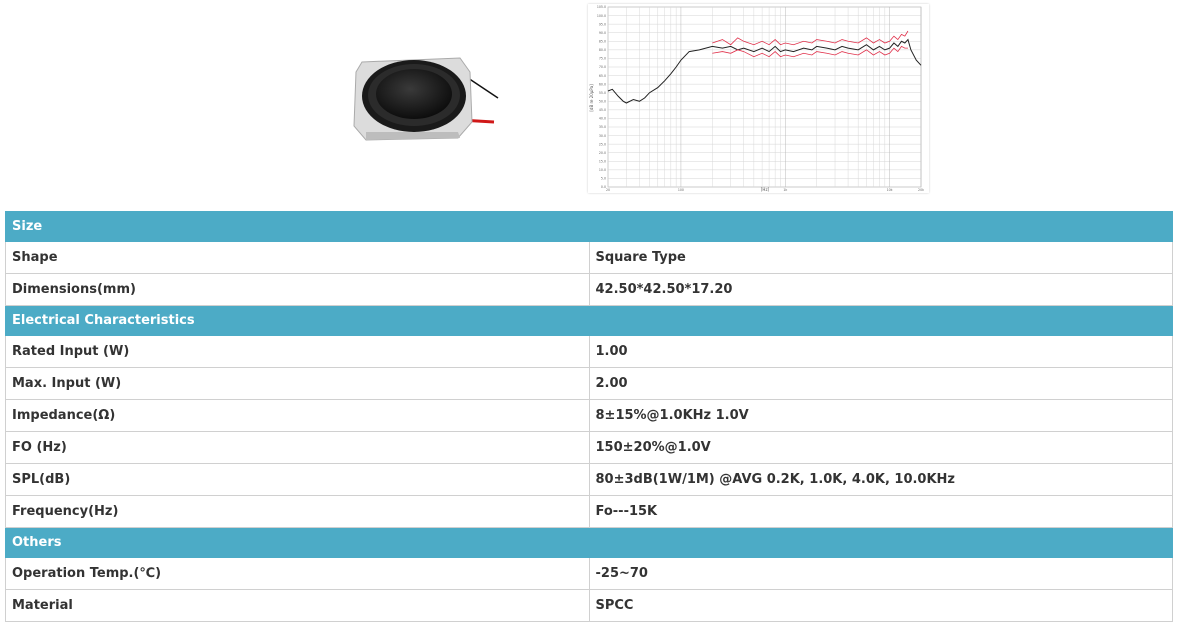 This screenshot has height=635, width=1182. I want to click on spec-value: SPCC, so click(880, 605).